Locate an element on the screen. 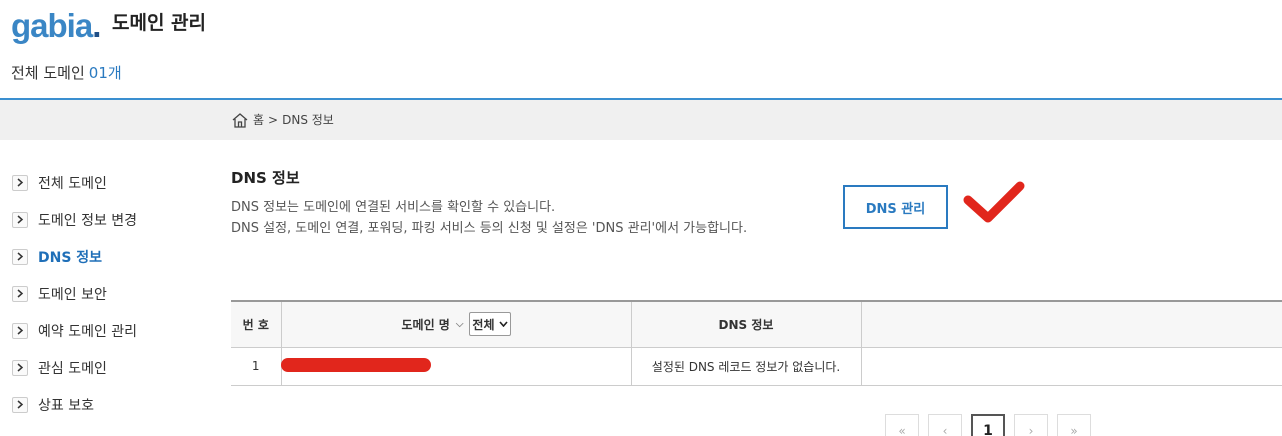 The height and width of the screenshot is (436, 1282). column-header-dns: DNS 정보 is located at coordinates (745, 324).